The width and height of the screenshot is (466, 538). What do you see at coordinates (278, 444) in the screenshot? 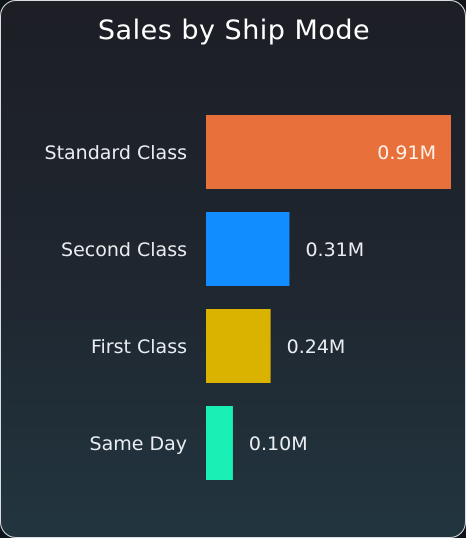
I see `data-label-same-day: 0.10M` at bounding box center [278, 444].